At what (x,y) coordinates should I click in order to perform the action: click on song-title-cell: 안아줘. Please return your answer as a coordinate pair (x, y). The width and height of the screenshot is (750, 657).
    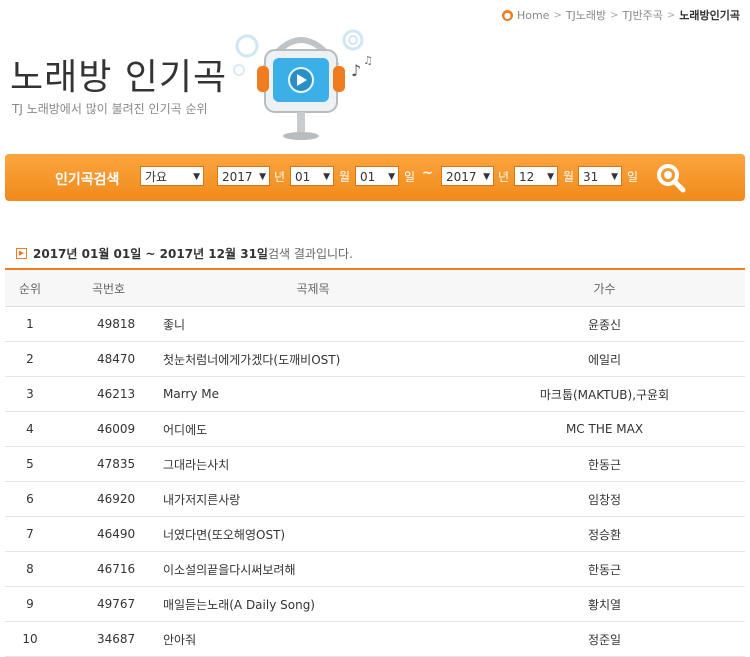
    Looking at the image, I should click on (313, 639).